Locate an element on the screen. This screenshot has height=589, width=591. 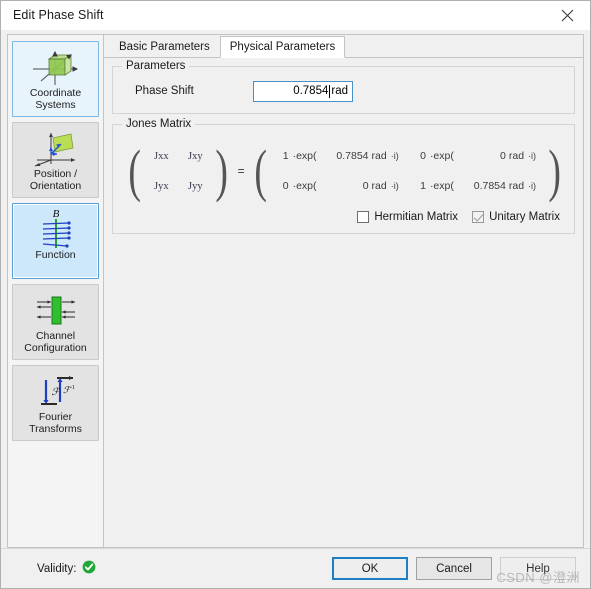
parameters-group: Parameters Phase Shift 0.7854 rad is located at coordinates (343, 87).